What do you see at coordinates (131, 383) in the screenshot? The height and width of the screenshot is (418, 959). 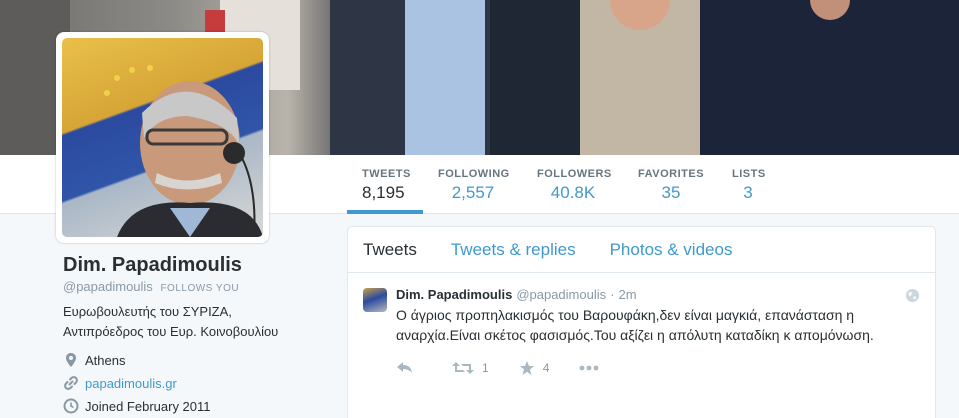 I see `website-link: papadimoulis.gr` at bounding box center [131, 383].